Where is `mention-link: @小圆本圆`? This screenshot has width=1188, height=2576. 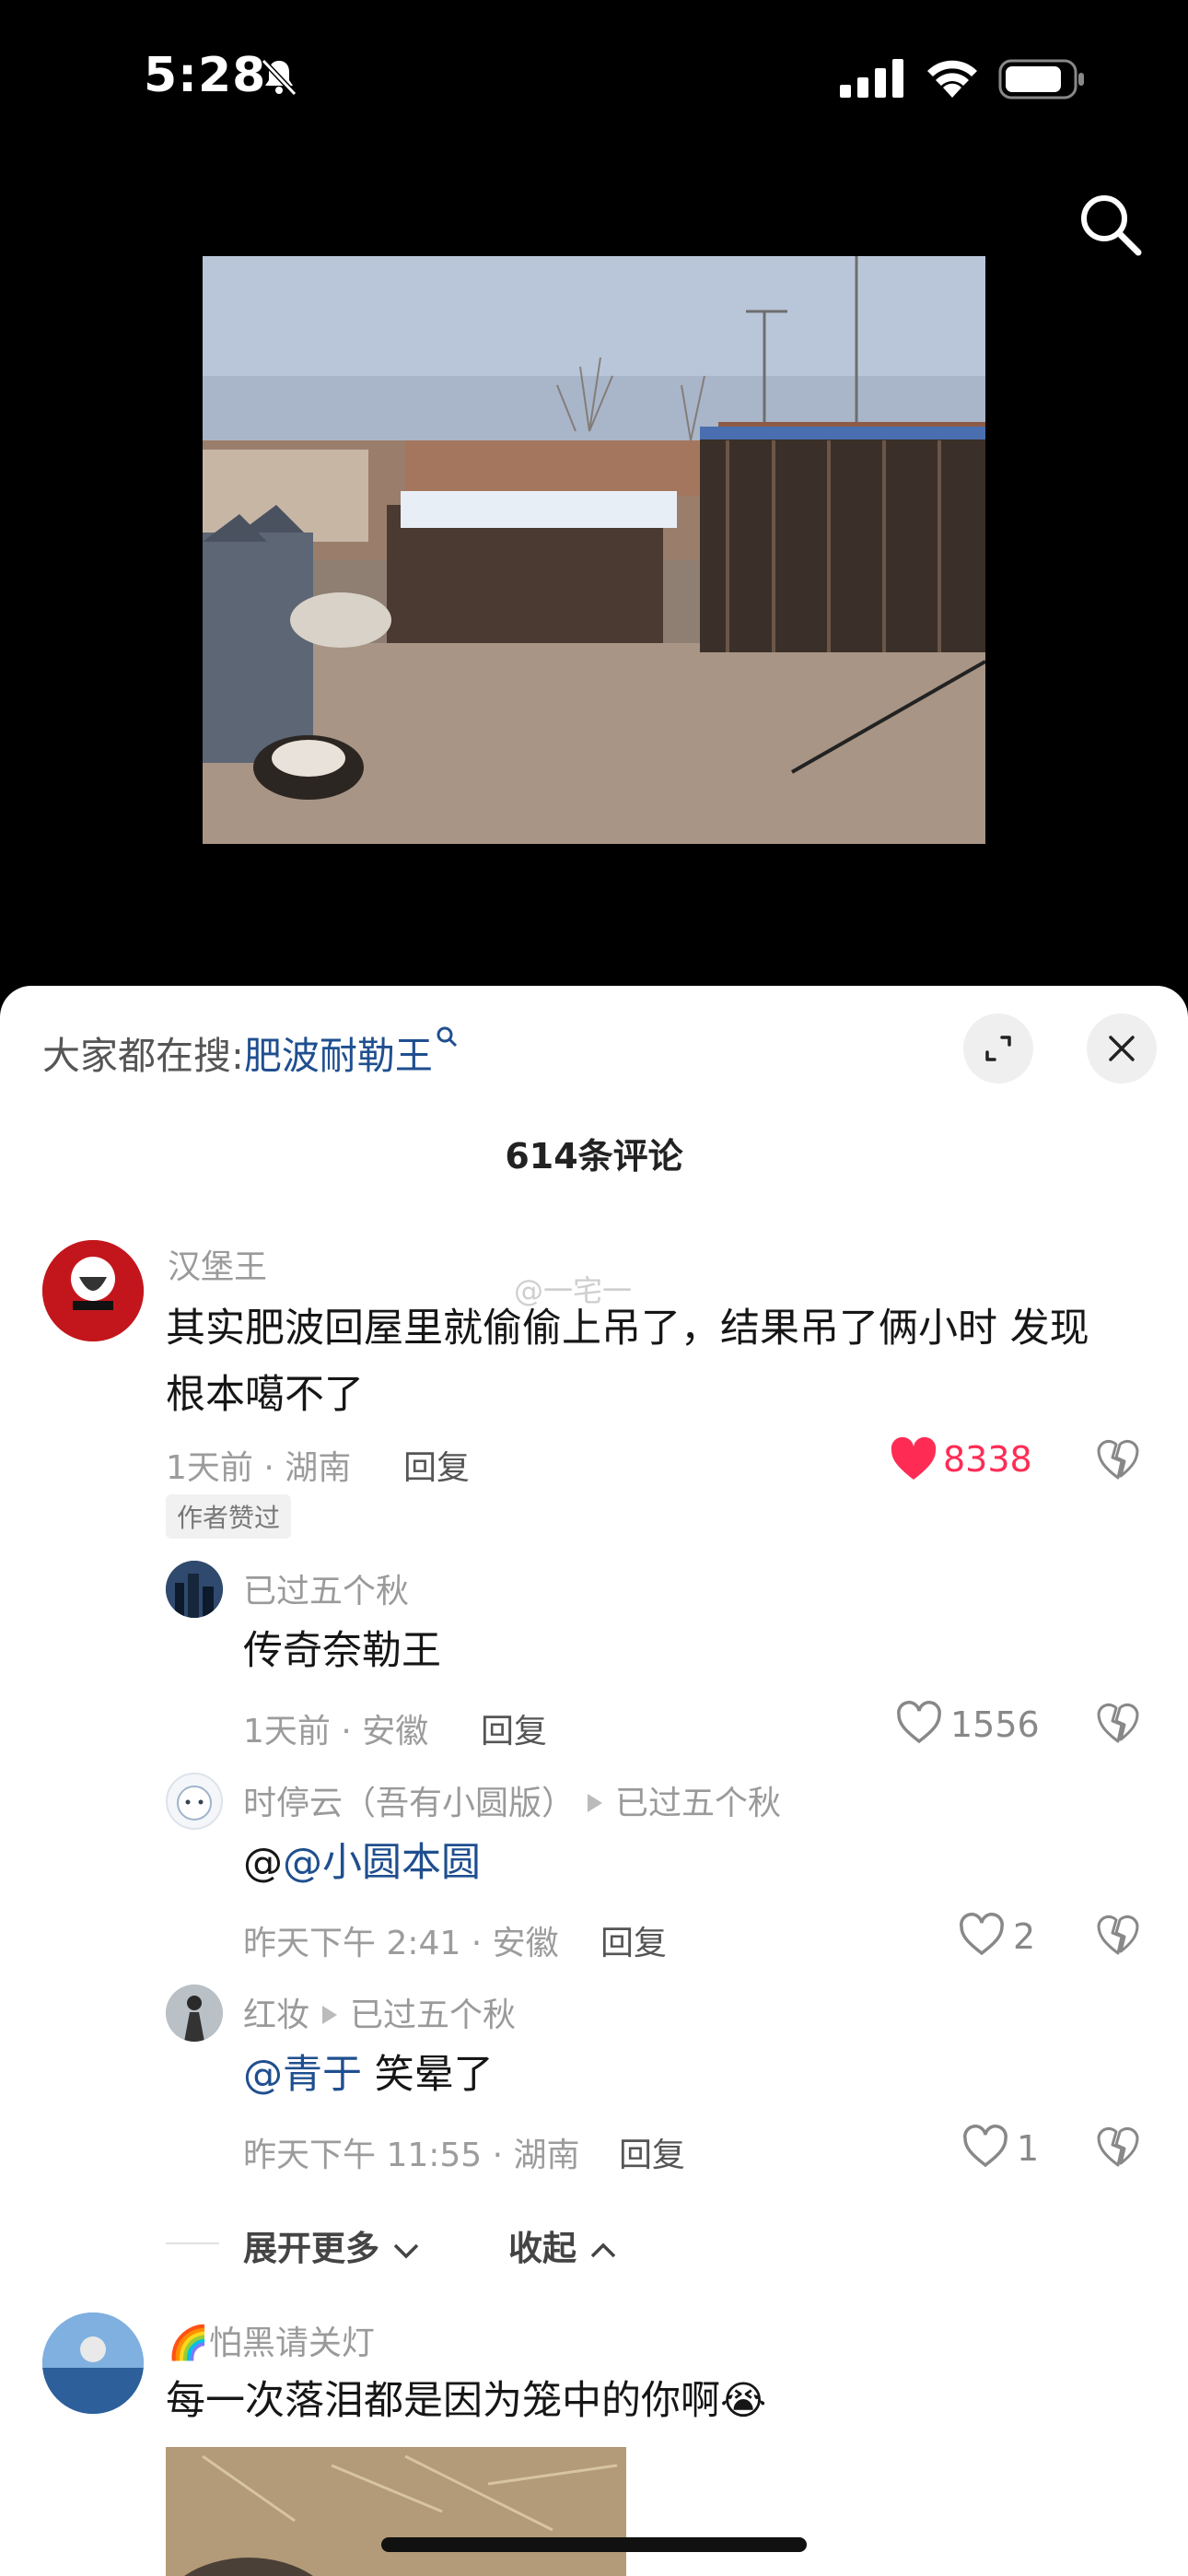 mention-link: @小圆本圆 is located at coordinates (382, 1863).